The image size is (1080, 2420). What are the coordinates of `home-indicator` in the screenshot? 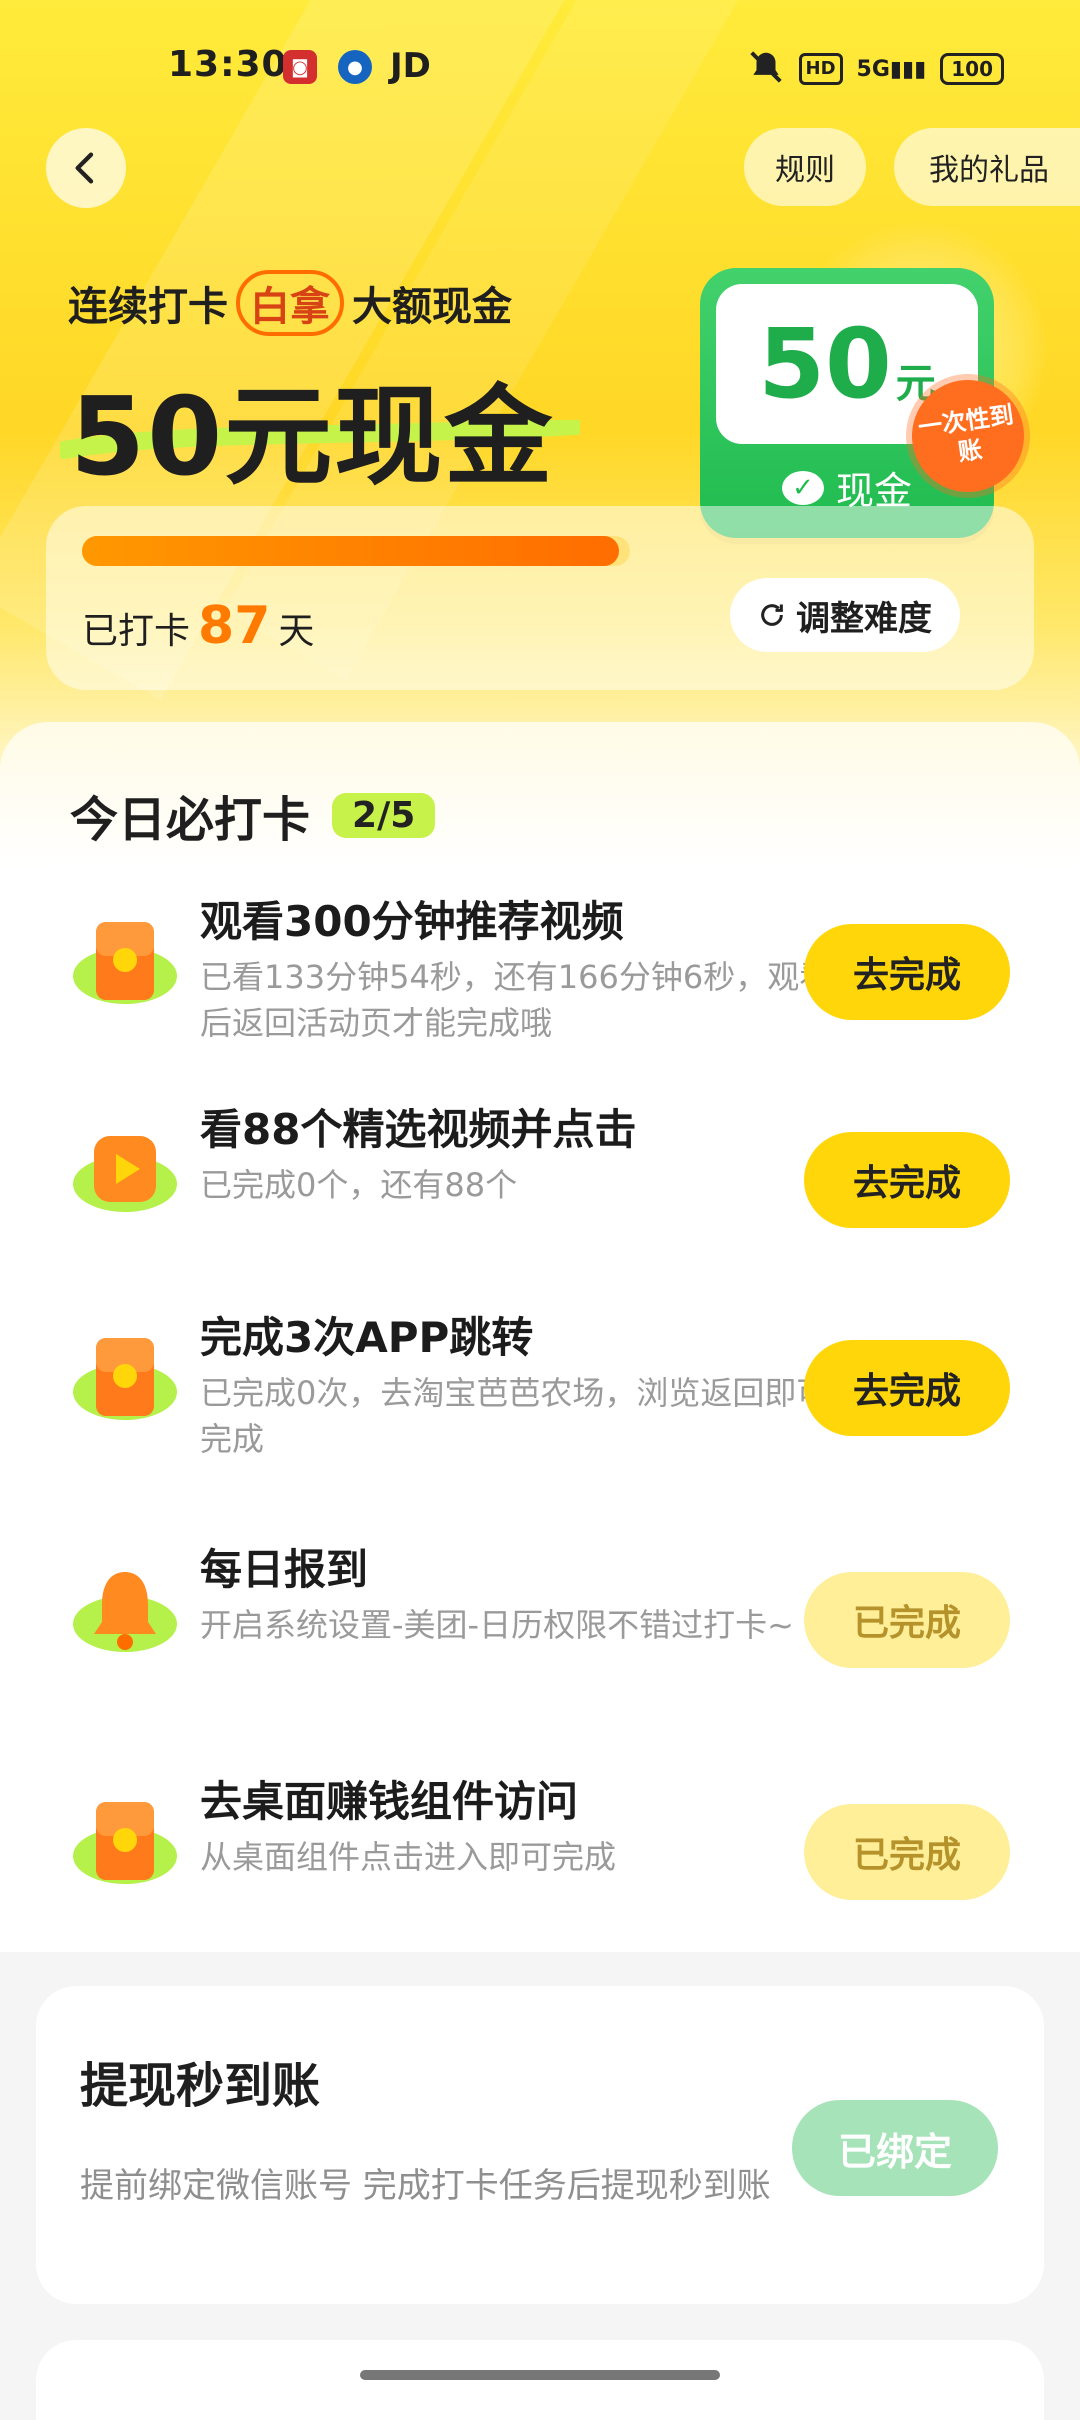 It's located at (540, 2375).